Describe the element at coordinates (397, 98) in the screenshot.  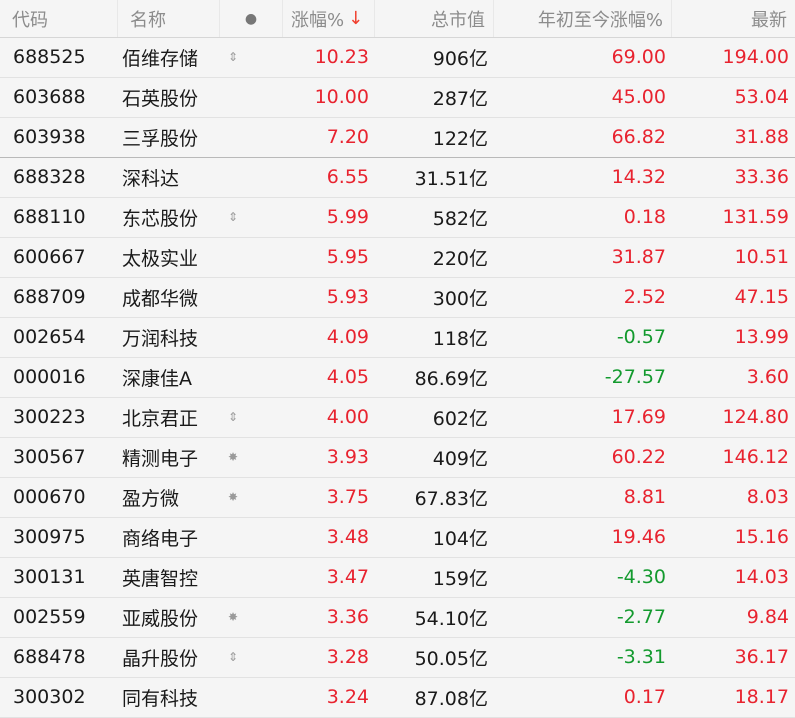
I see `table-row: 603688 石英股份 10.00 287亿 45.00 53.04` at that location.